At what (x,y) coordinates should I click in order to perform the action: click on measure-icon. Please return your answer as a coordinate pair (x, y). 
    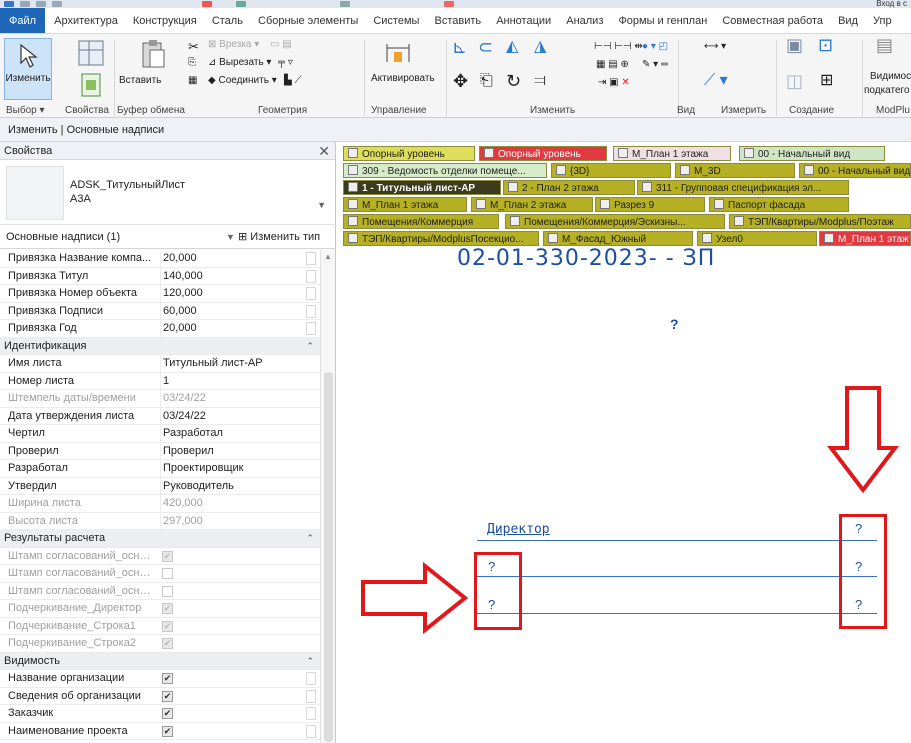
    Looking at the image, I should click on (241, 4).